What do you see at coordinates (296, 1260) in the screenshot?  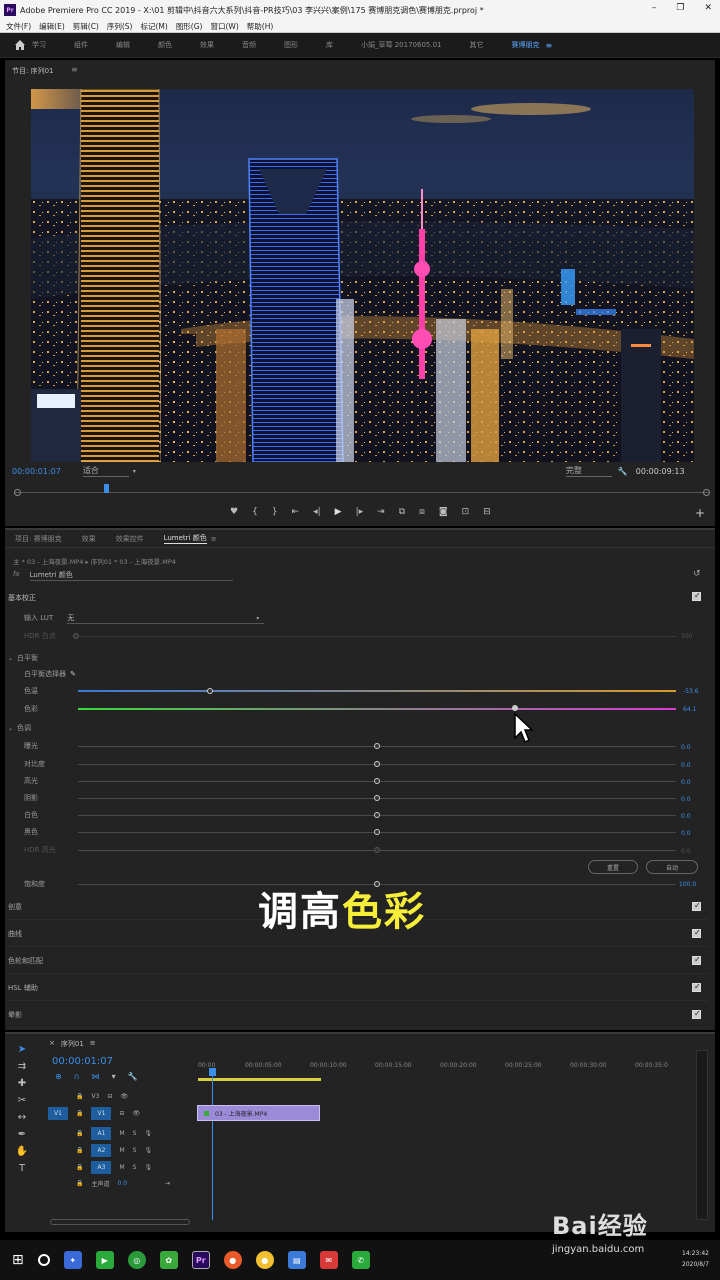 I see `app-icon-7: ▤` at bounding box center [296, 1260].